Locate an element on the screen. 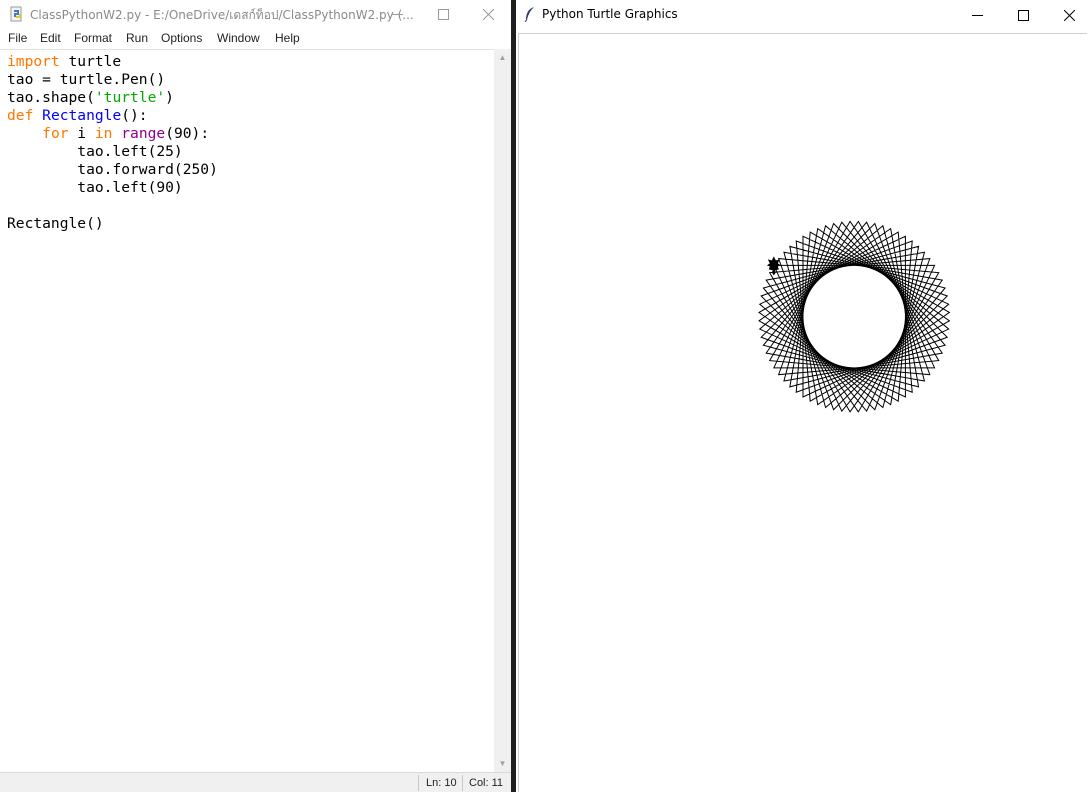 The height and width of the screenshot is (793, 1092). menu-options: Options is located at coordinates (181, 38).